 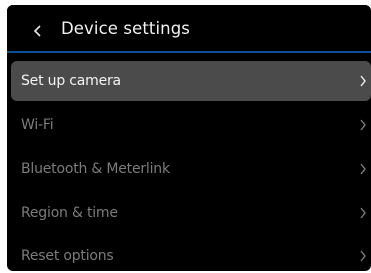 What do you see at coordinates (69, 213) in the screenshot?
I see `menu-item-label: Region & time` at bounding box center [69, 213].